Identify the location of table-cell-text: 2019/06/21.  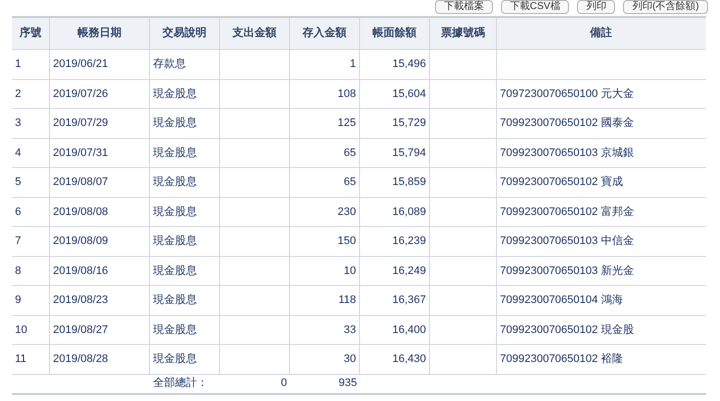
(80, 64).